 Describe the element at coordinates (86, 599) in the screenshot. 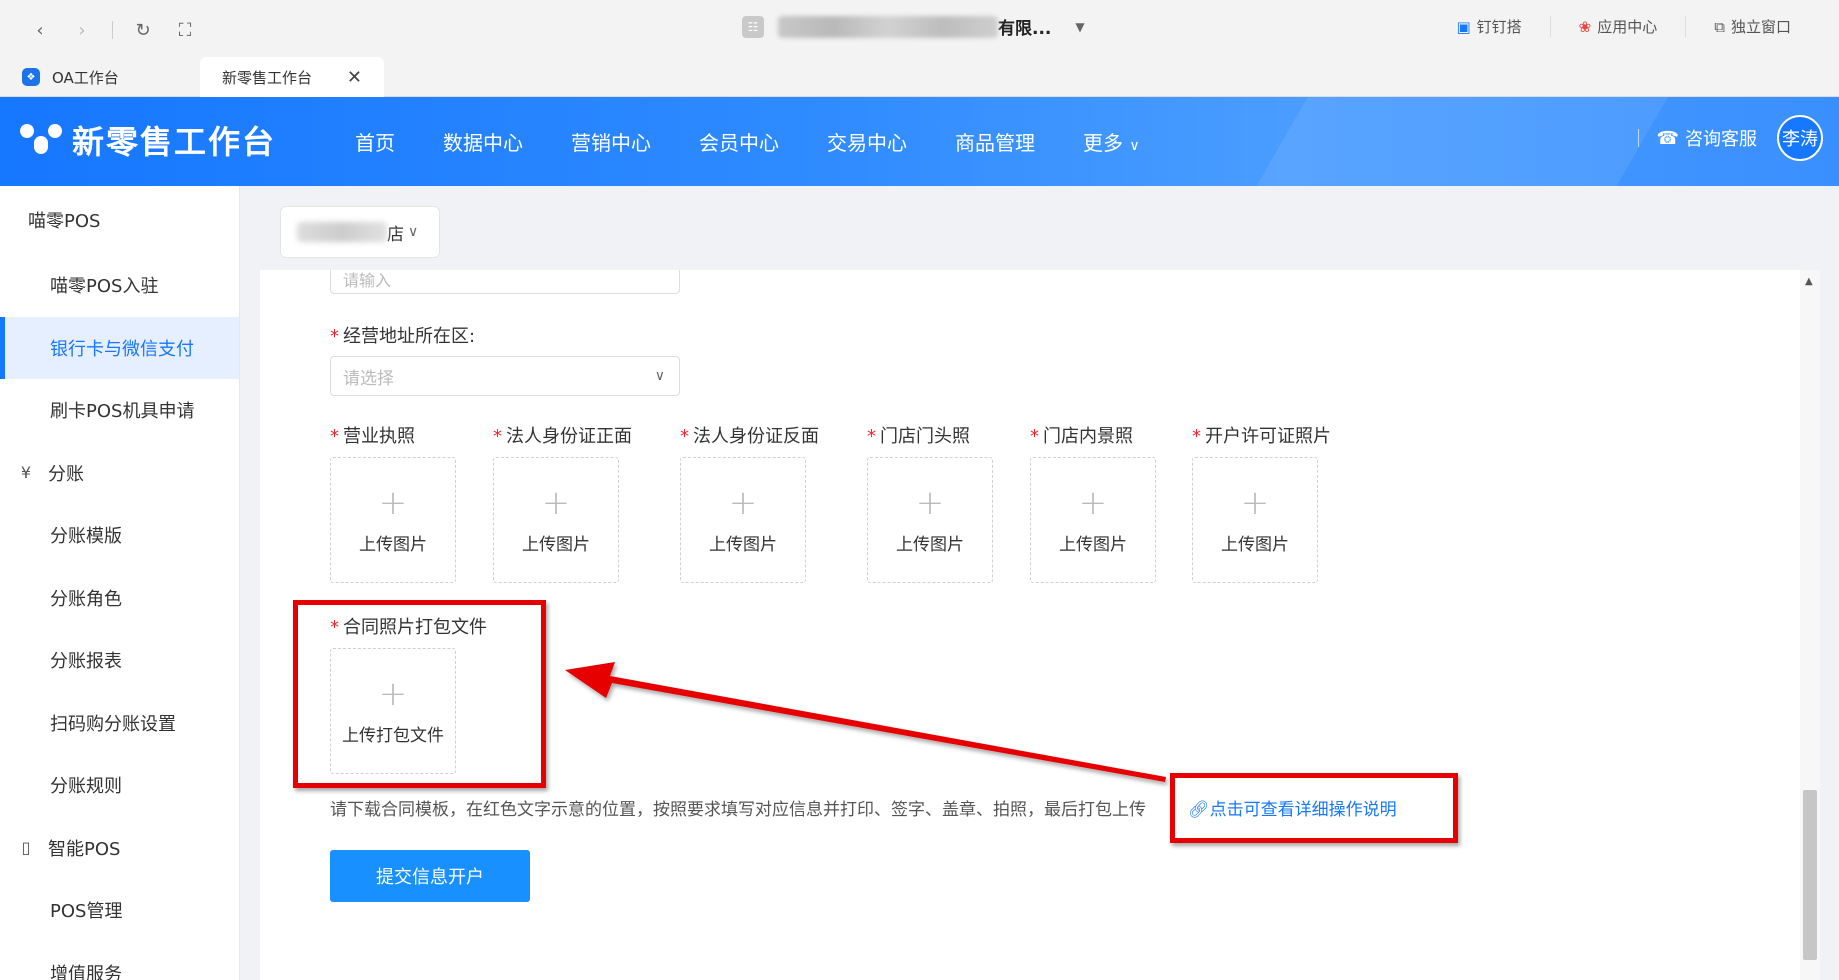

I see `sidebar-item-label: 分账角色` at that location.